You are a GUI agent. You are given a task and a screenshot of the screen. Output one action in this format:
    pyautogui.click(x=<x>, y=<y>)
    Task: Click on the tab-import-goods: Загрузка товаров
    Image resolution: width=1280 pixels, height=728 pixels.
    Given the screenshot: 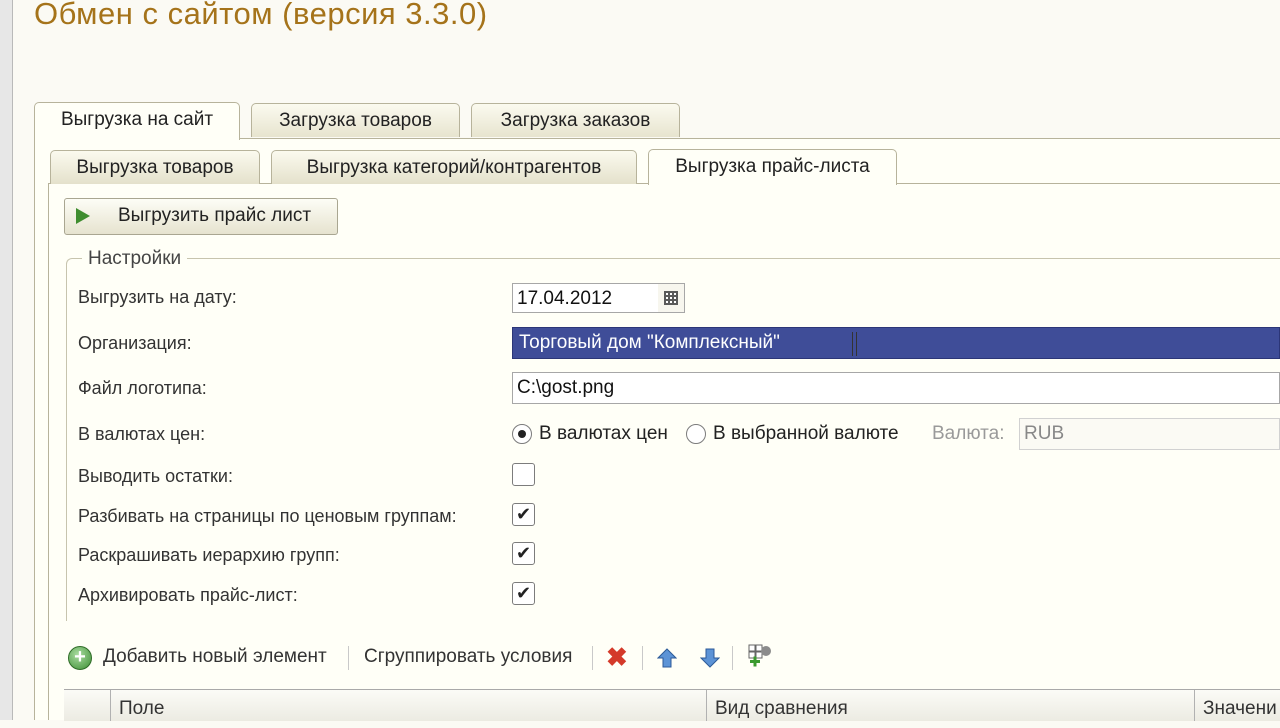 What is the action you would take?
    pyautogui.click(x=355, y=120)
    